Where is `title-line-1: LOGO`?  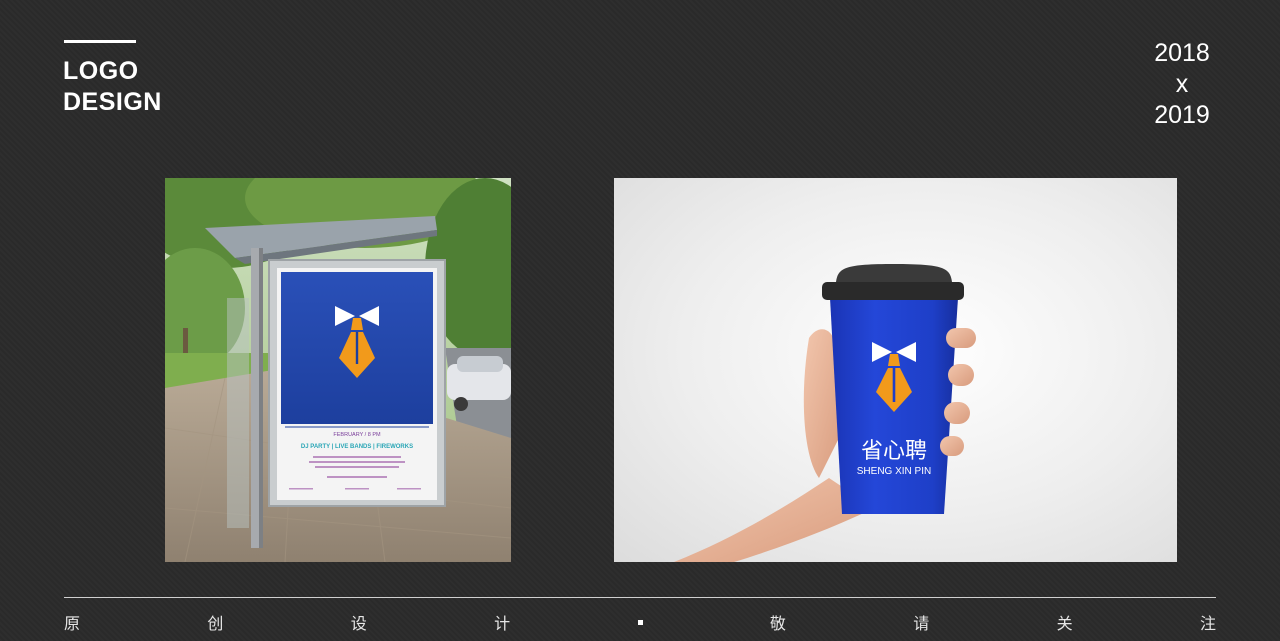
title-line-1: LOGO is located at coordinates (101, 71).